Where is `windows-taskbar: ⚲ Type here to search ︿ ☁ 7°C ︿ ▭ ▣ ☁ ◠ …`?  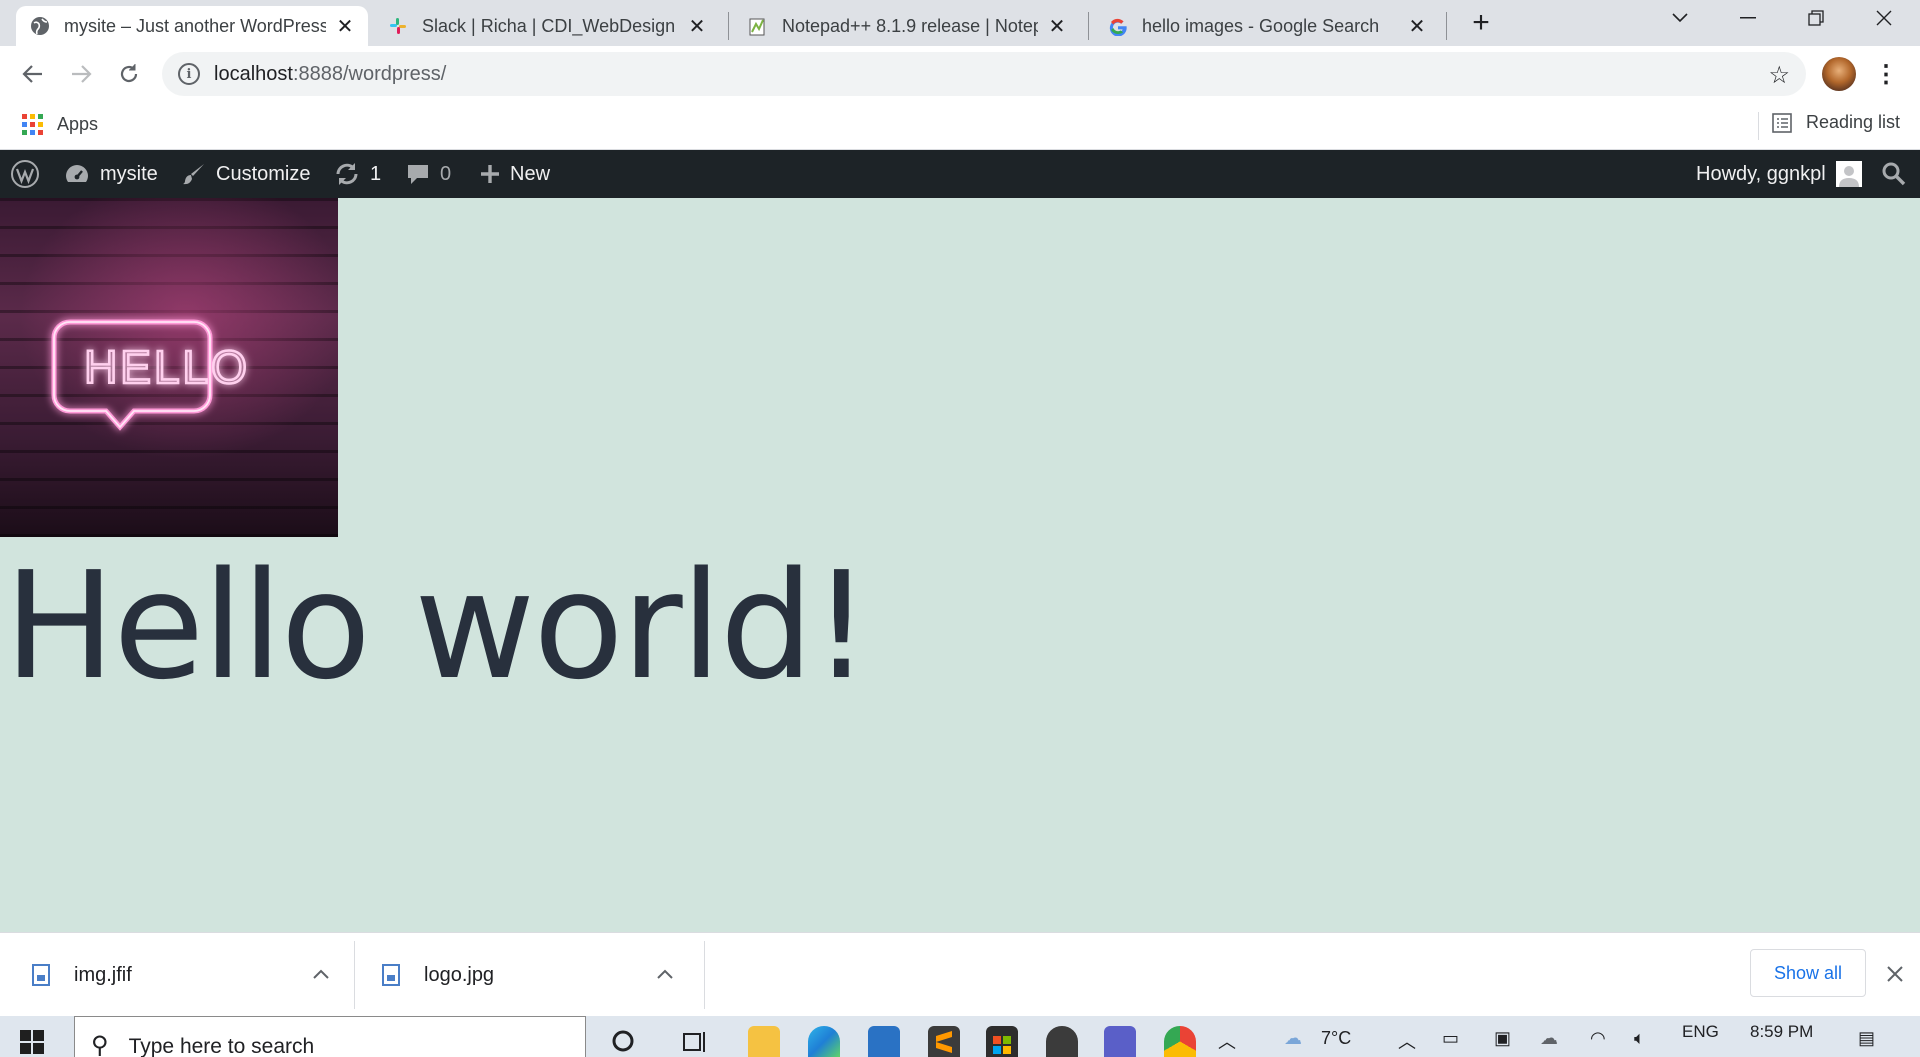 windows-taskbar: ⚲ Type here to search ︿ ☁ 7°C ︿ ▭ ▣ ☁ ◠ … is located at coordinates (960, 1036).